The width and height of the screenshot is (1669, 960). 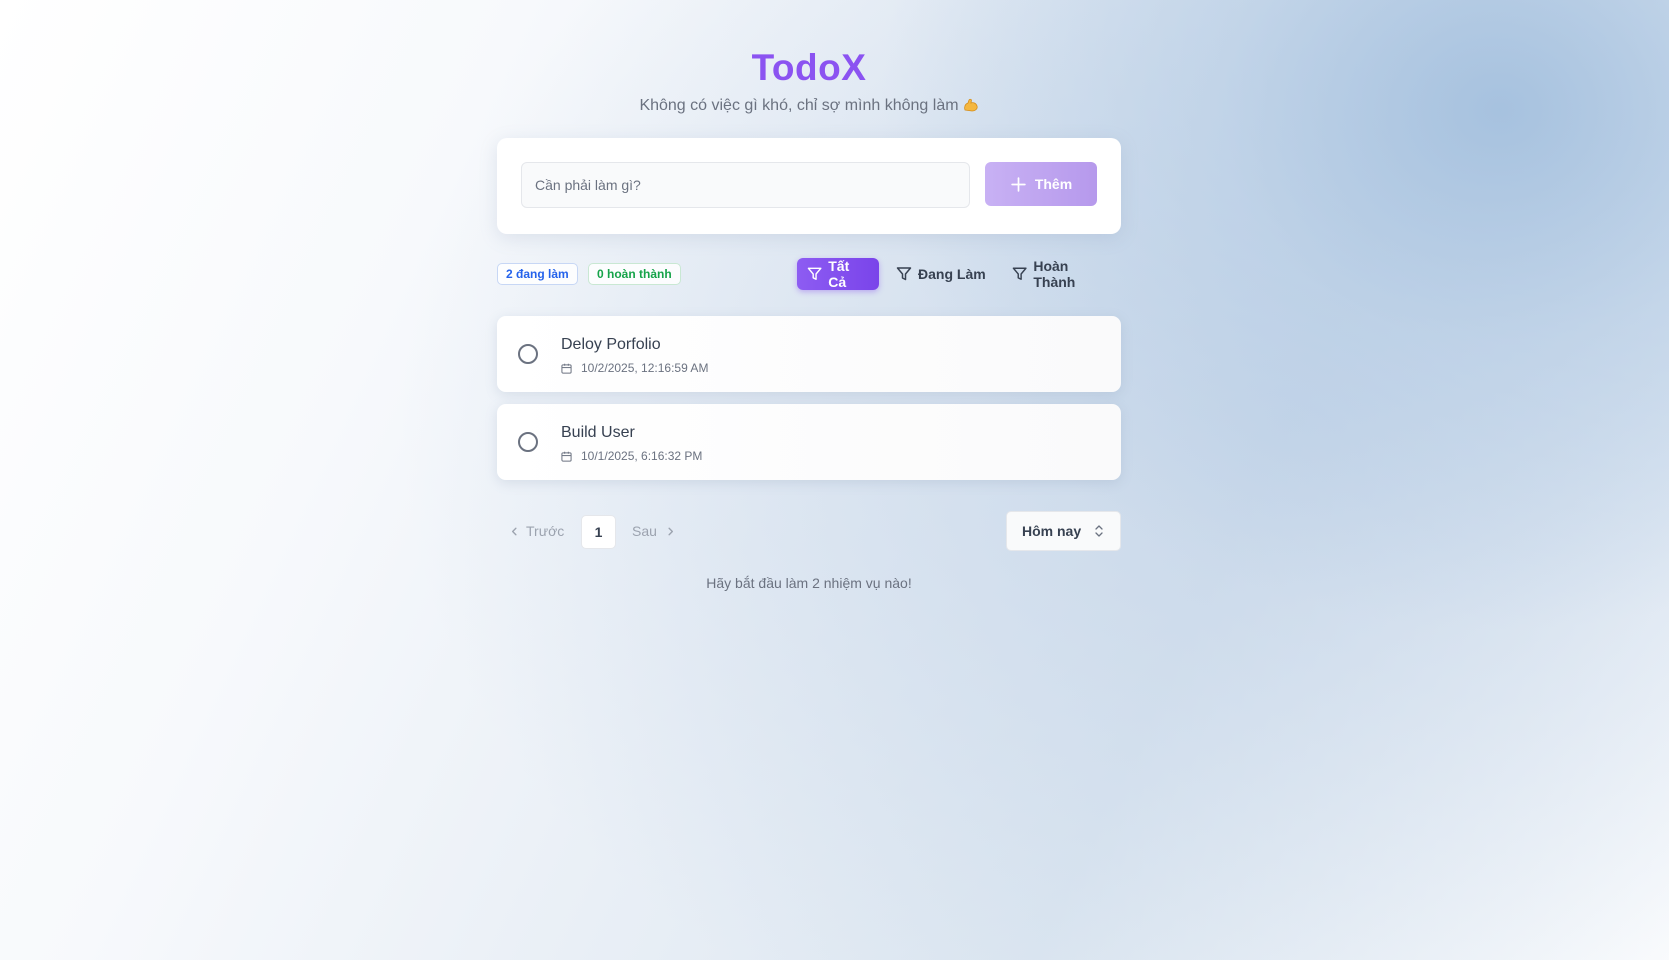 I want to click on footer-message: Hãy bắt đầu làm 2 nhiệm vụ nào!, so click(x=809, y=583).